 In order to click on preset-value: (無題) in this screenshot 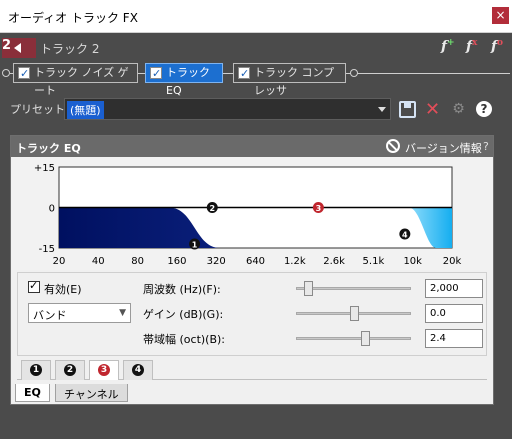, I will do `click(85, 110)`.